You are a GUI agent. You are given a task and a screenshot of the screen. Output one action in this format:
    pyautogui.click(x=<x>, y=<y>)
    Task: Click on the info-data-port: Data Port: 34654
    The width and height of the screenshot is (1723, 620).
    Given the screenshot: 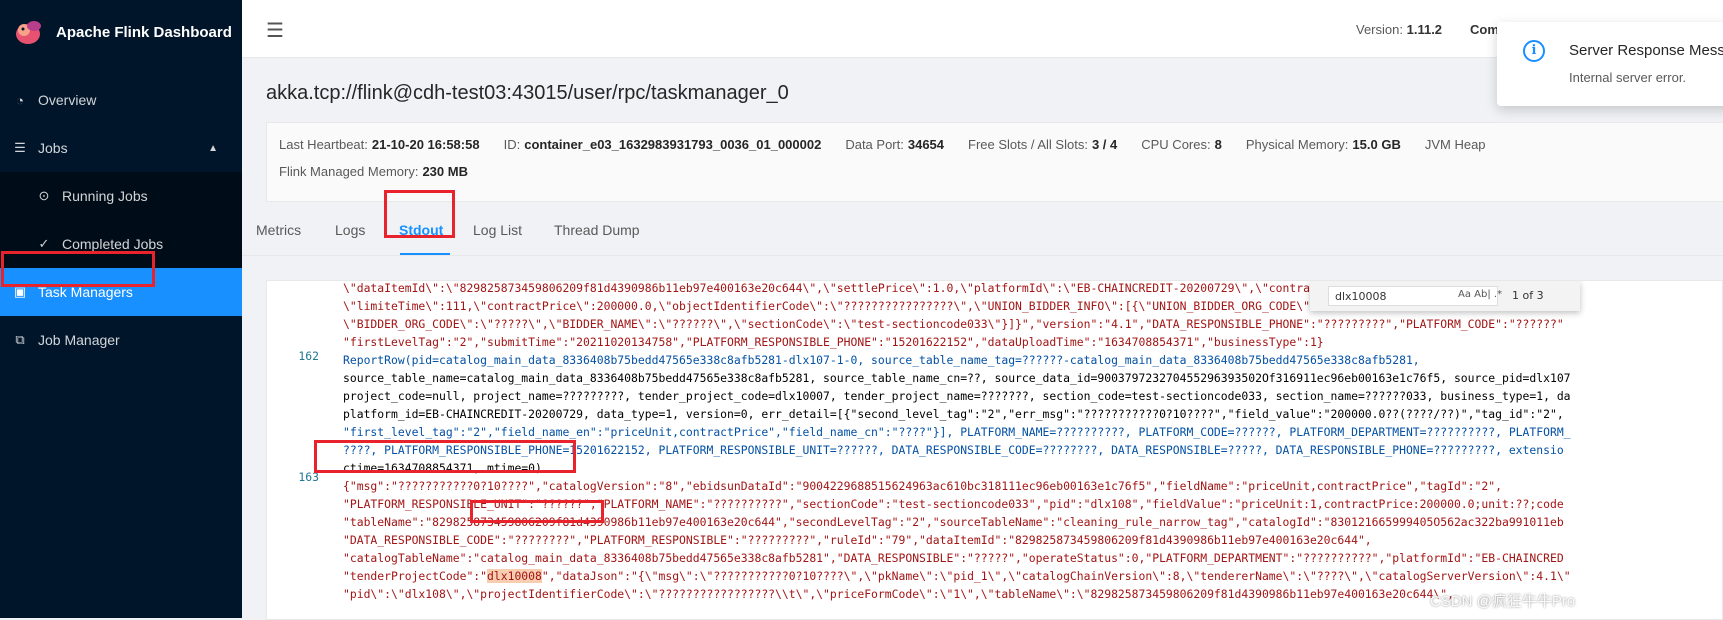 What is the action you would take?
    pyautogui.click(x=894, y=144)
    